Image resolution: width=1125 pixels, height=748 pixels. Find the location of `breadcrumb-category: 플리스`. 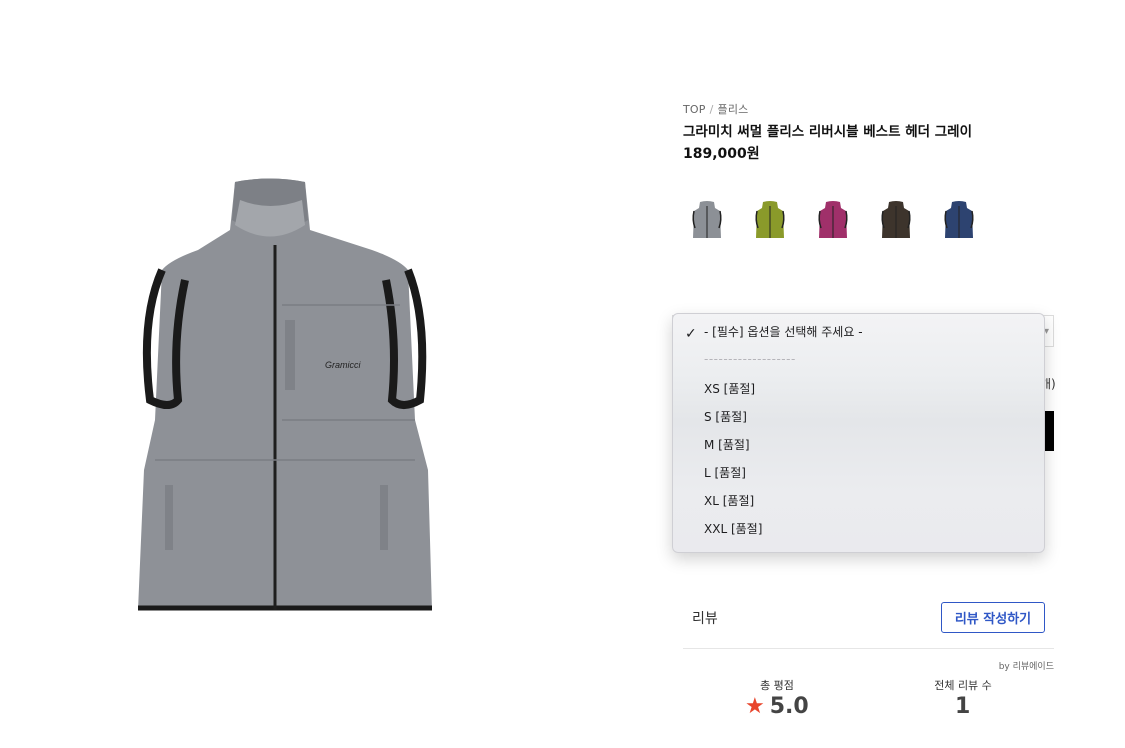

breadcrumb-category: 플리스 is located at coordinates (733, 109).